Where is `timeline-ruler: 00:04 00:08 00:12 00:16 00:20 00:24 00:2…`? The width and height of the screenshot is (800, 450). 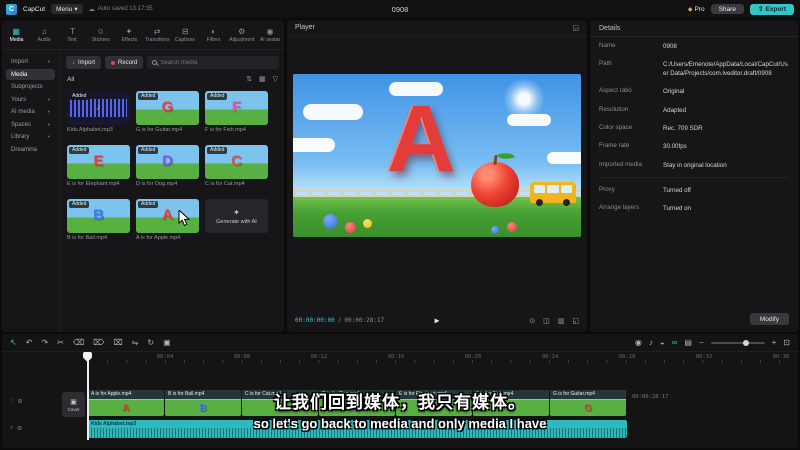
timeline-ruler: 00:04 00:08 00:12 00:16 00:20 00:24 00:2… is located at coordinates (400, 358).